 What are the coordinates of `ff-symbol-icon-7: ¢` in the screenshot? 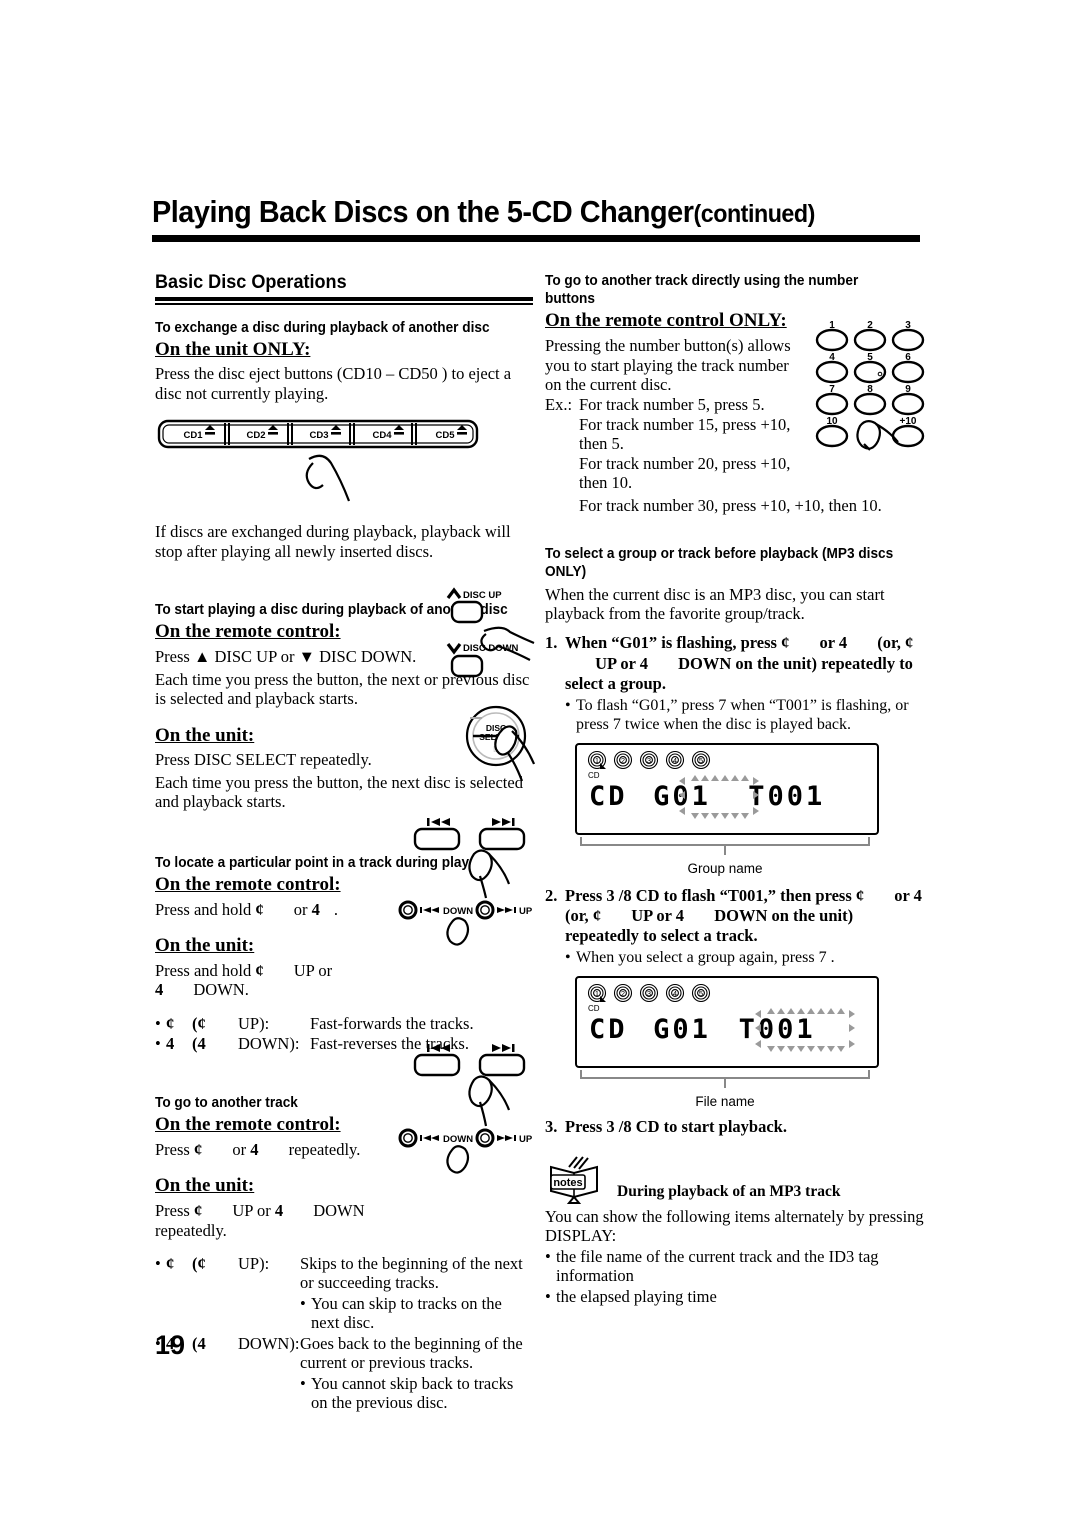 It's located at (860, 895).